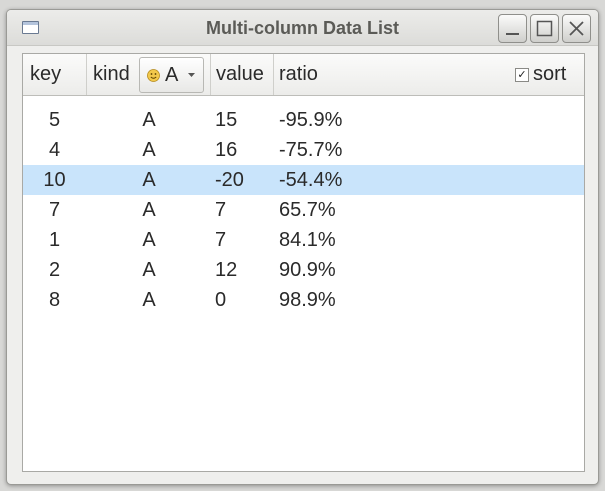 The width and height of the screenshot is (605, 491). I want to click on list-row: 2 A 12 90.9%, so click(303, 270).